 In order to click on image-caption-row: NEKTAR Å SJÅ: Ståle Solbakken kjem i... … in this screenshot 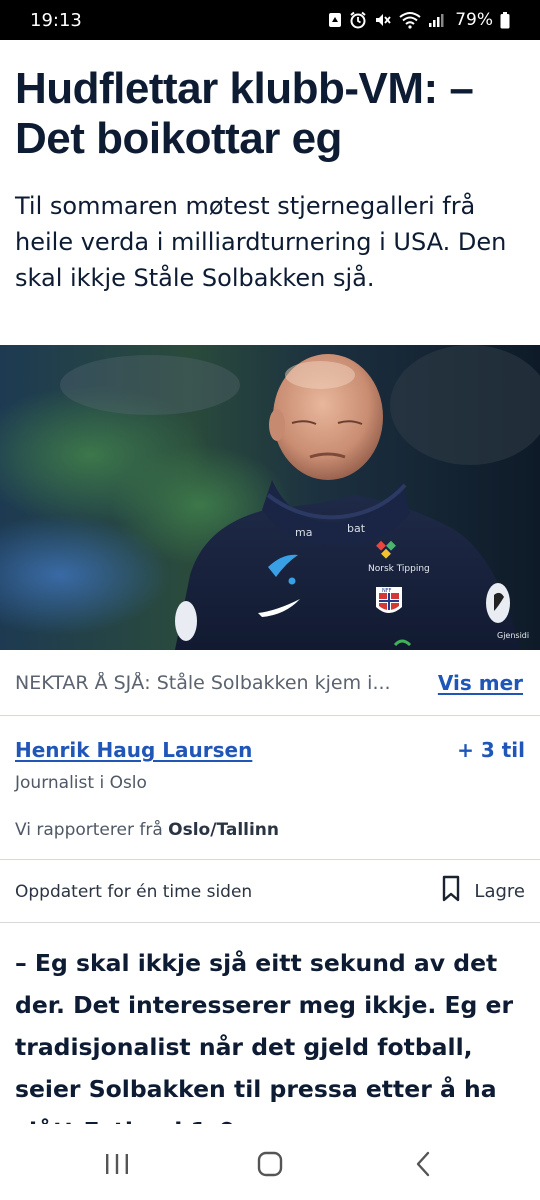, I will do `click(270, 683)`.